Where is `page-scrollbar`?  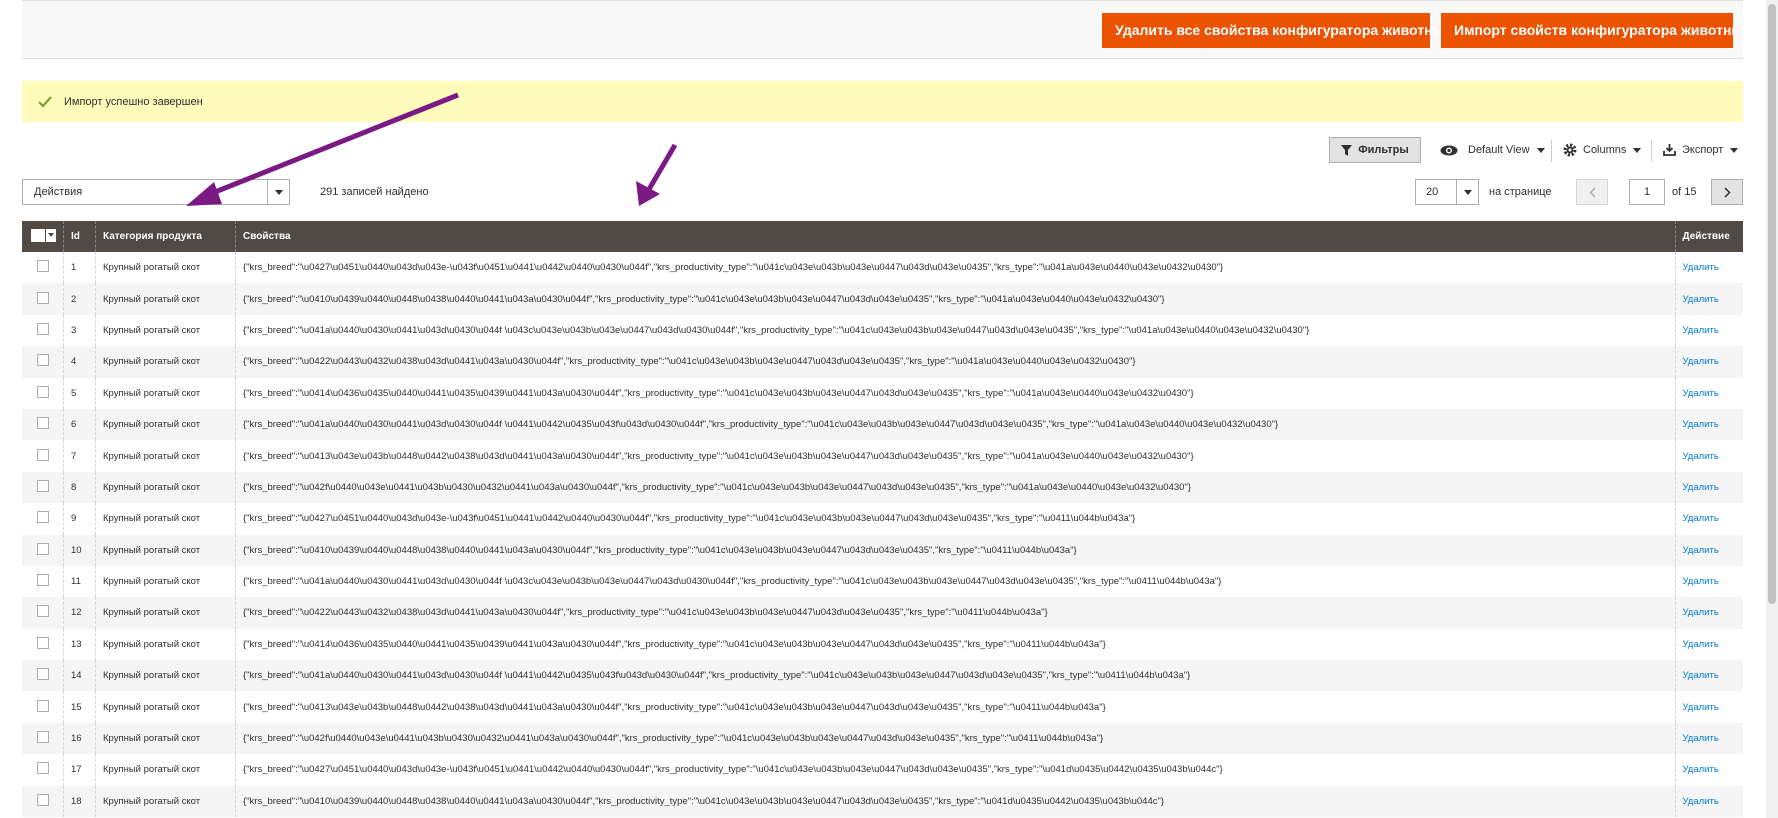 page-scrollbar is located at coordinates (1772, 409).